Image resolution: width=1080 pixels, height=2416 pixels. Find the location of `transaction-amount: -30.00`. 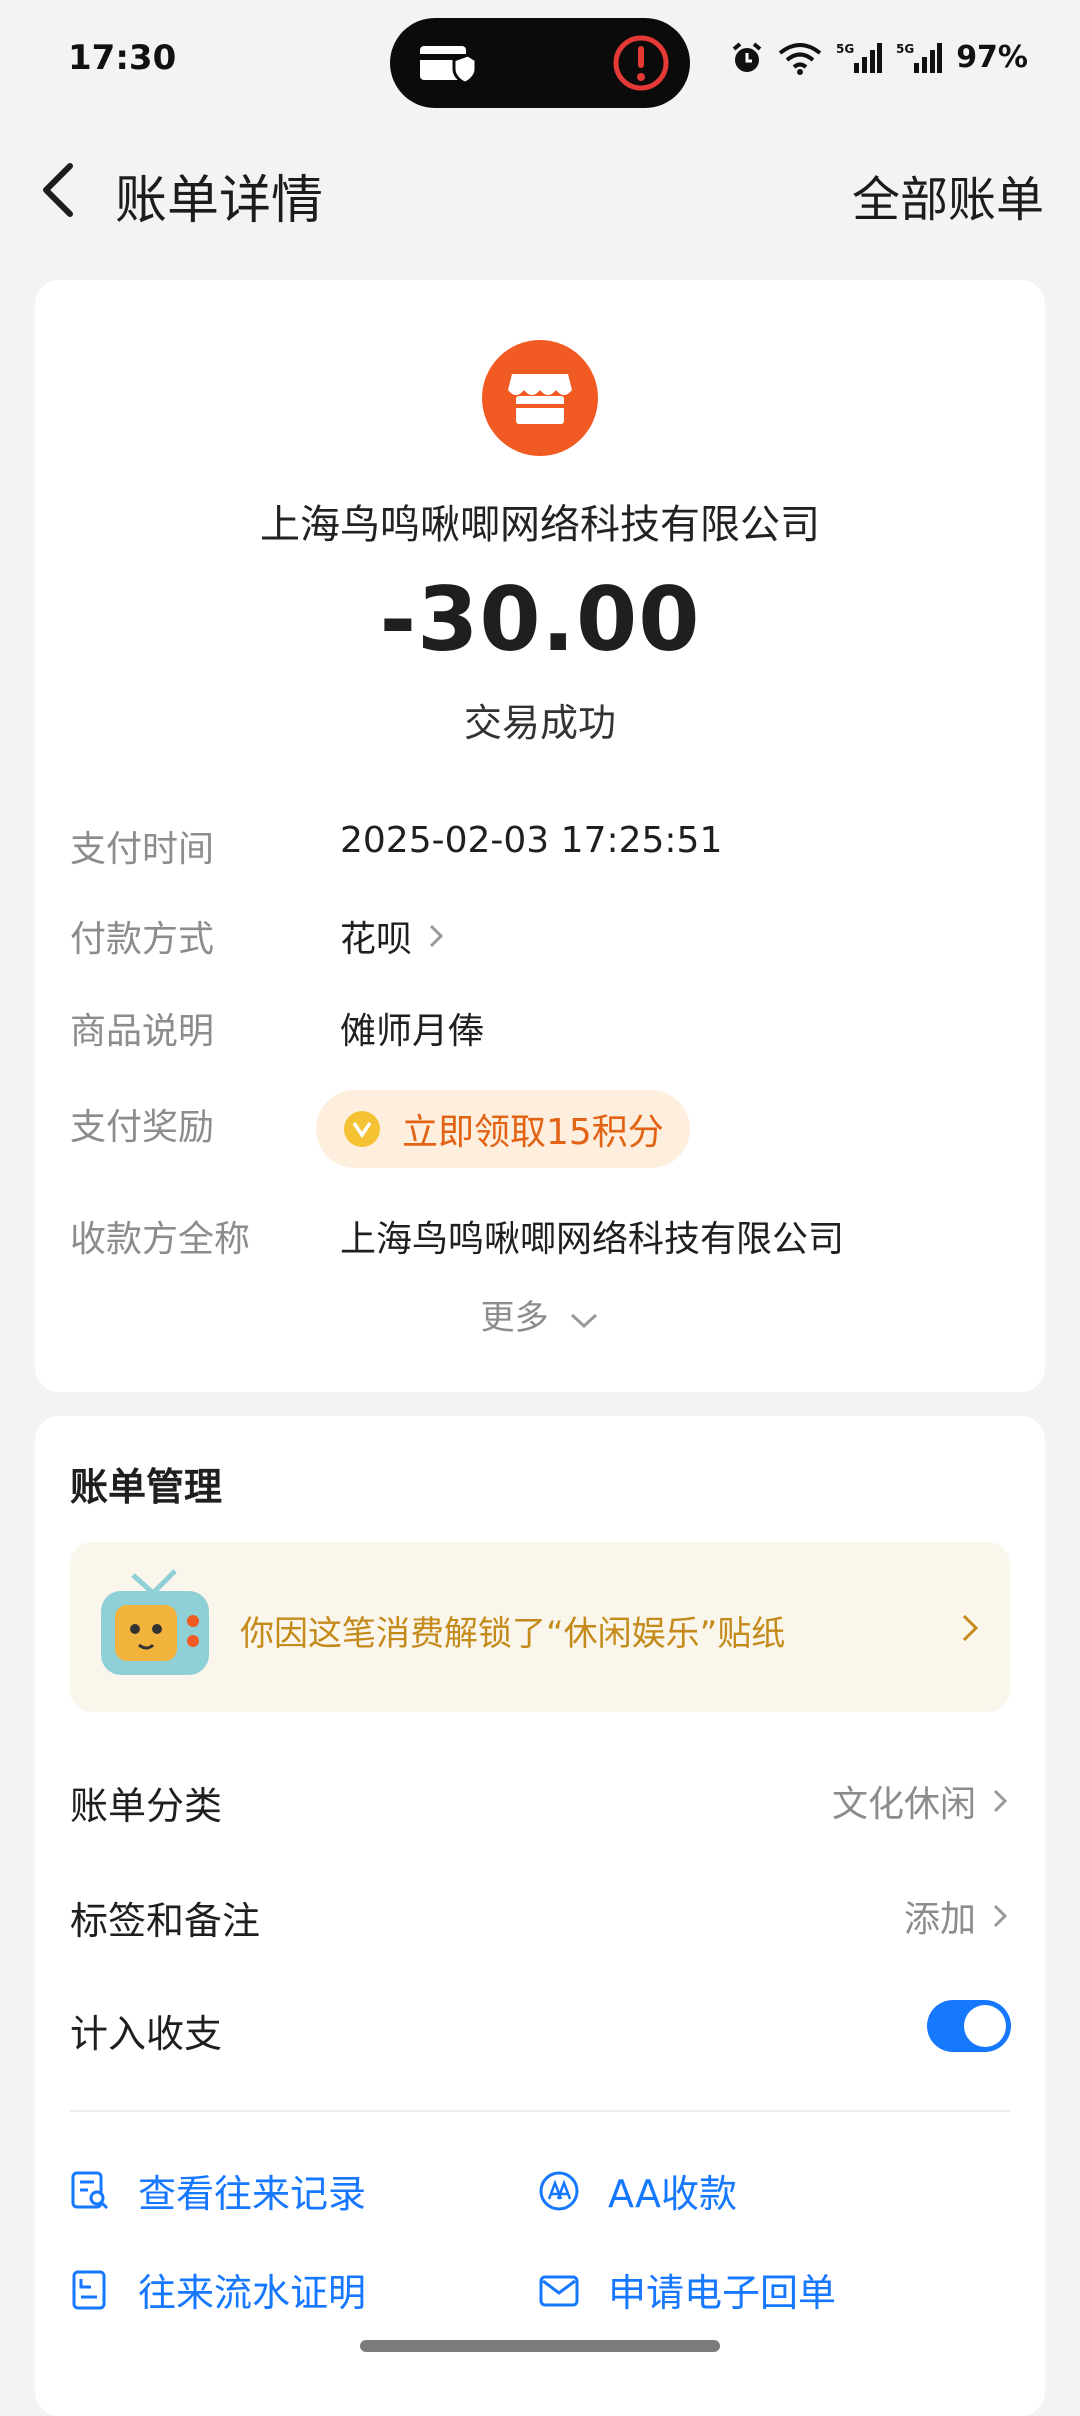

transaction-amount: -30.00 is located at coordinates (540, 619).